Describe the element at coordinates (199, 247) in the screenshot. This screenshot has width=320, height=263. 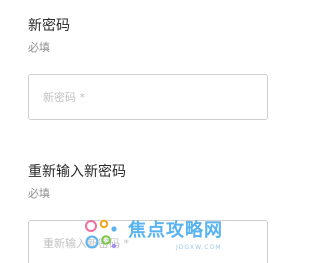
I see `watermark-url: JDGXW.COM` at that location.